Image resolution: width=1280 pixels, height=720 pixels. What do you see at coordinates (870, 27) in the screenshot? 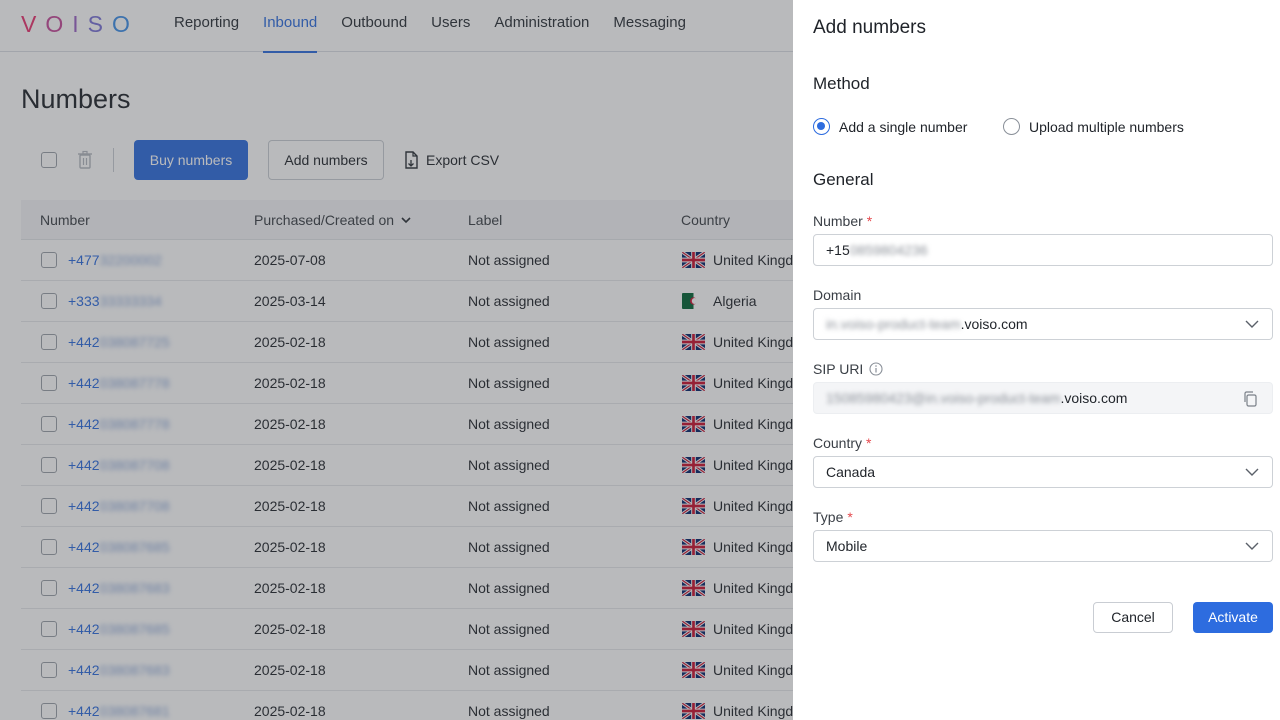
I see `drawer-title: Add numbers` at bounding box center [870, 27].